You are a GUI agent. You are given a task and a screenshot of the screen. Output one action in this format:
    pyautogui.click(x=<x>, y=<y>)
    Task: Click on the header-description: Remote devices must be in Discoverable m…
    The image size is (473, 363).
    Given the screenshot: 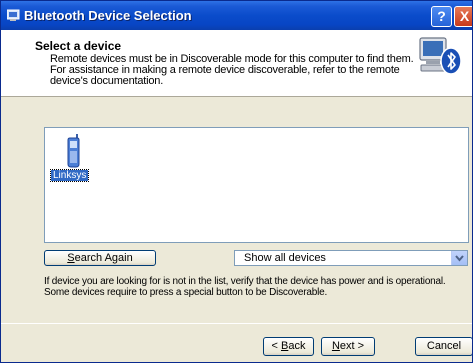 What is the action you would take?
    pyautogui.click(x=232, y=70)
    